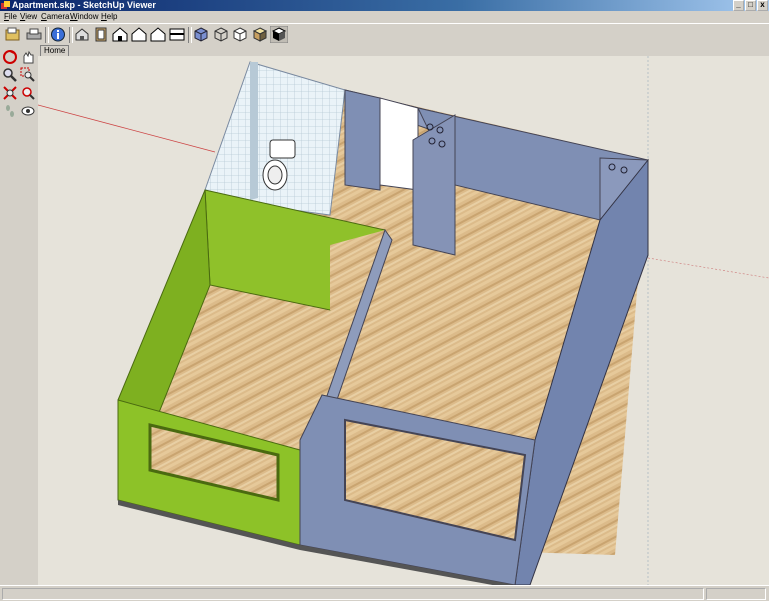  I want to click on blue-back-wall-left, so click(362, 140).